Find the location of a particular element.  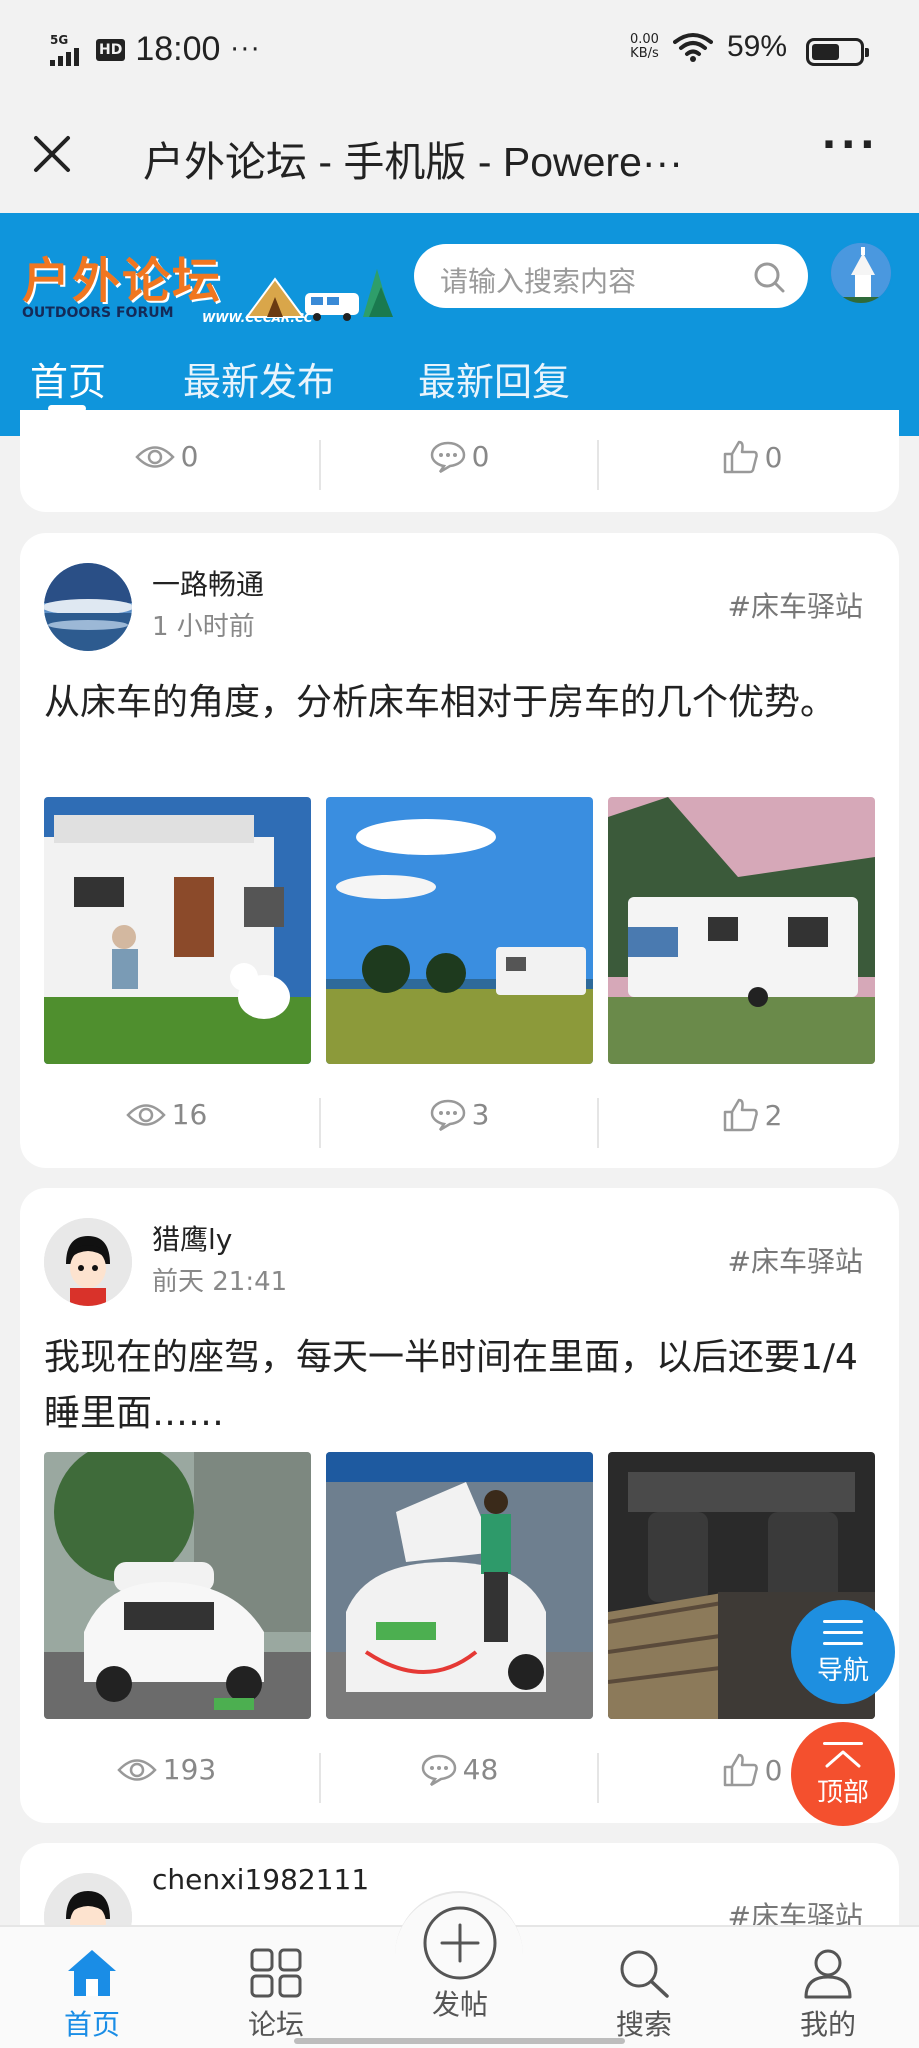

plus-icon is located at coordinates (460, 1943).